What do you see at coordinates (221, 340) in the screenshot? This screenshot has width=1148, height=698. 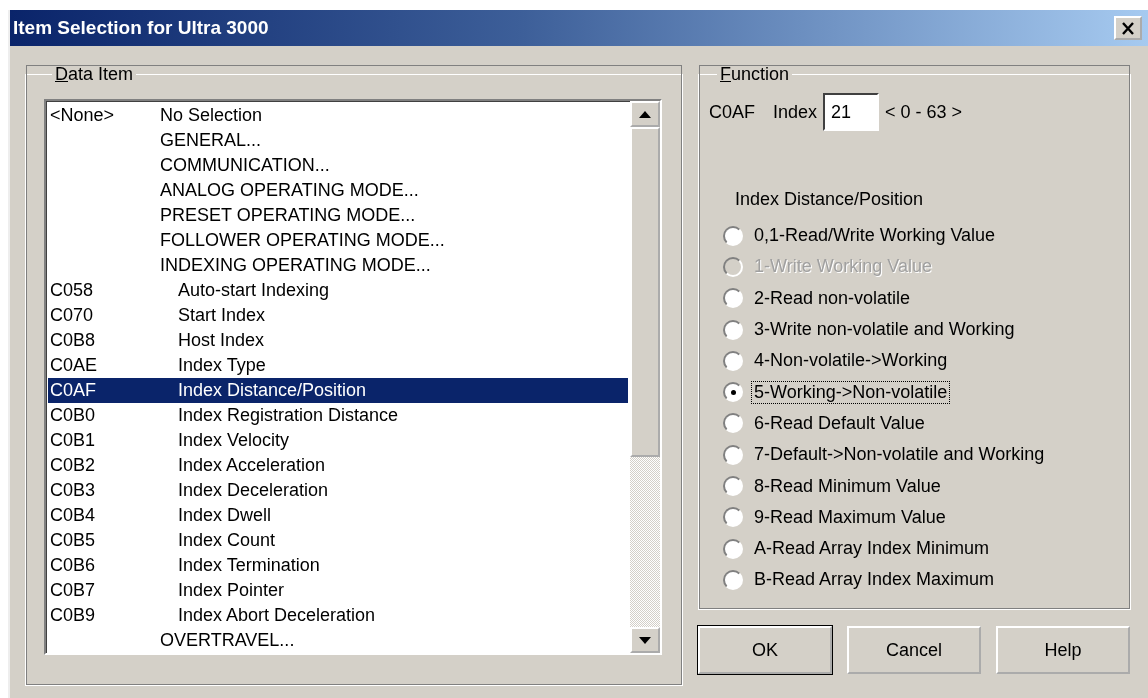 I see `item-name: Host Index` at bounding box center [221, 340].